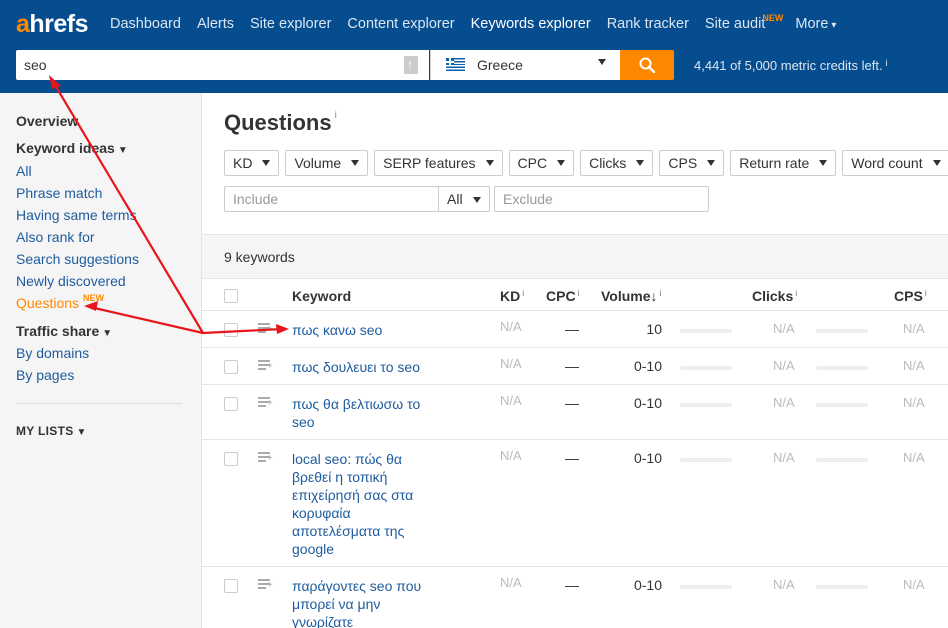 This screenshot has width=948, height=628. I want to click on filter-serp-features: SERP features, so click(438, 163).